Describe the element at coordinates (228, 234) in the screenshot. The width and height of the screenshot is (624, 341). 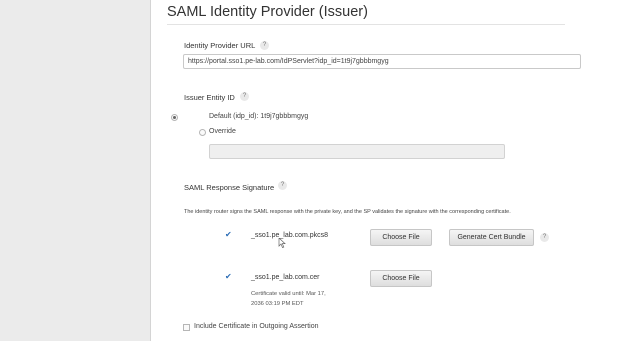
I see `pkcs8-check-icon: ✔` at that location.